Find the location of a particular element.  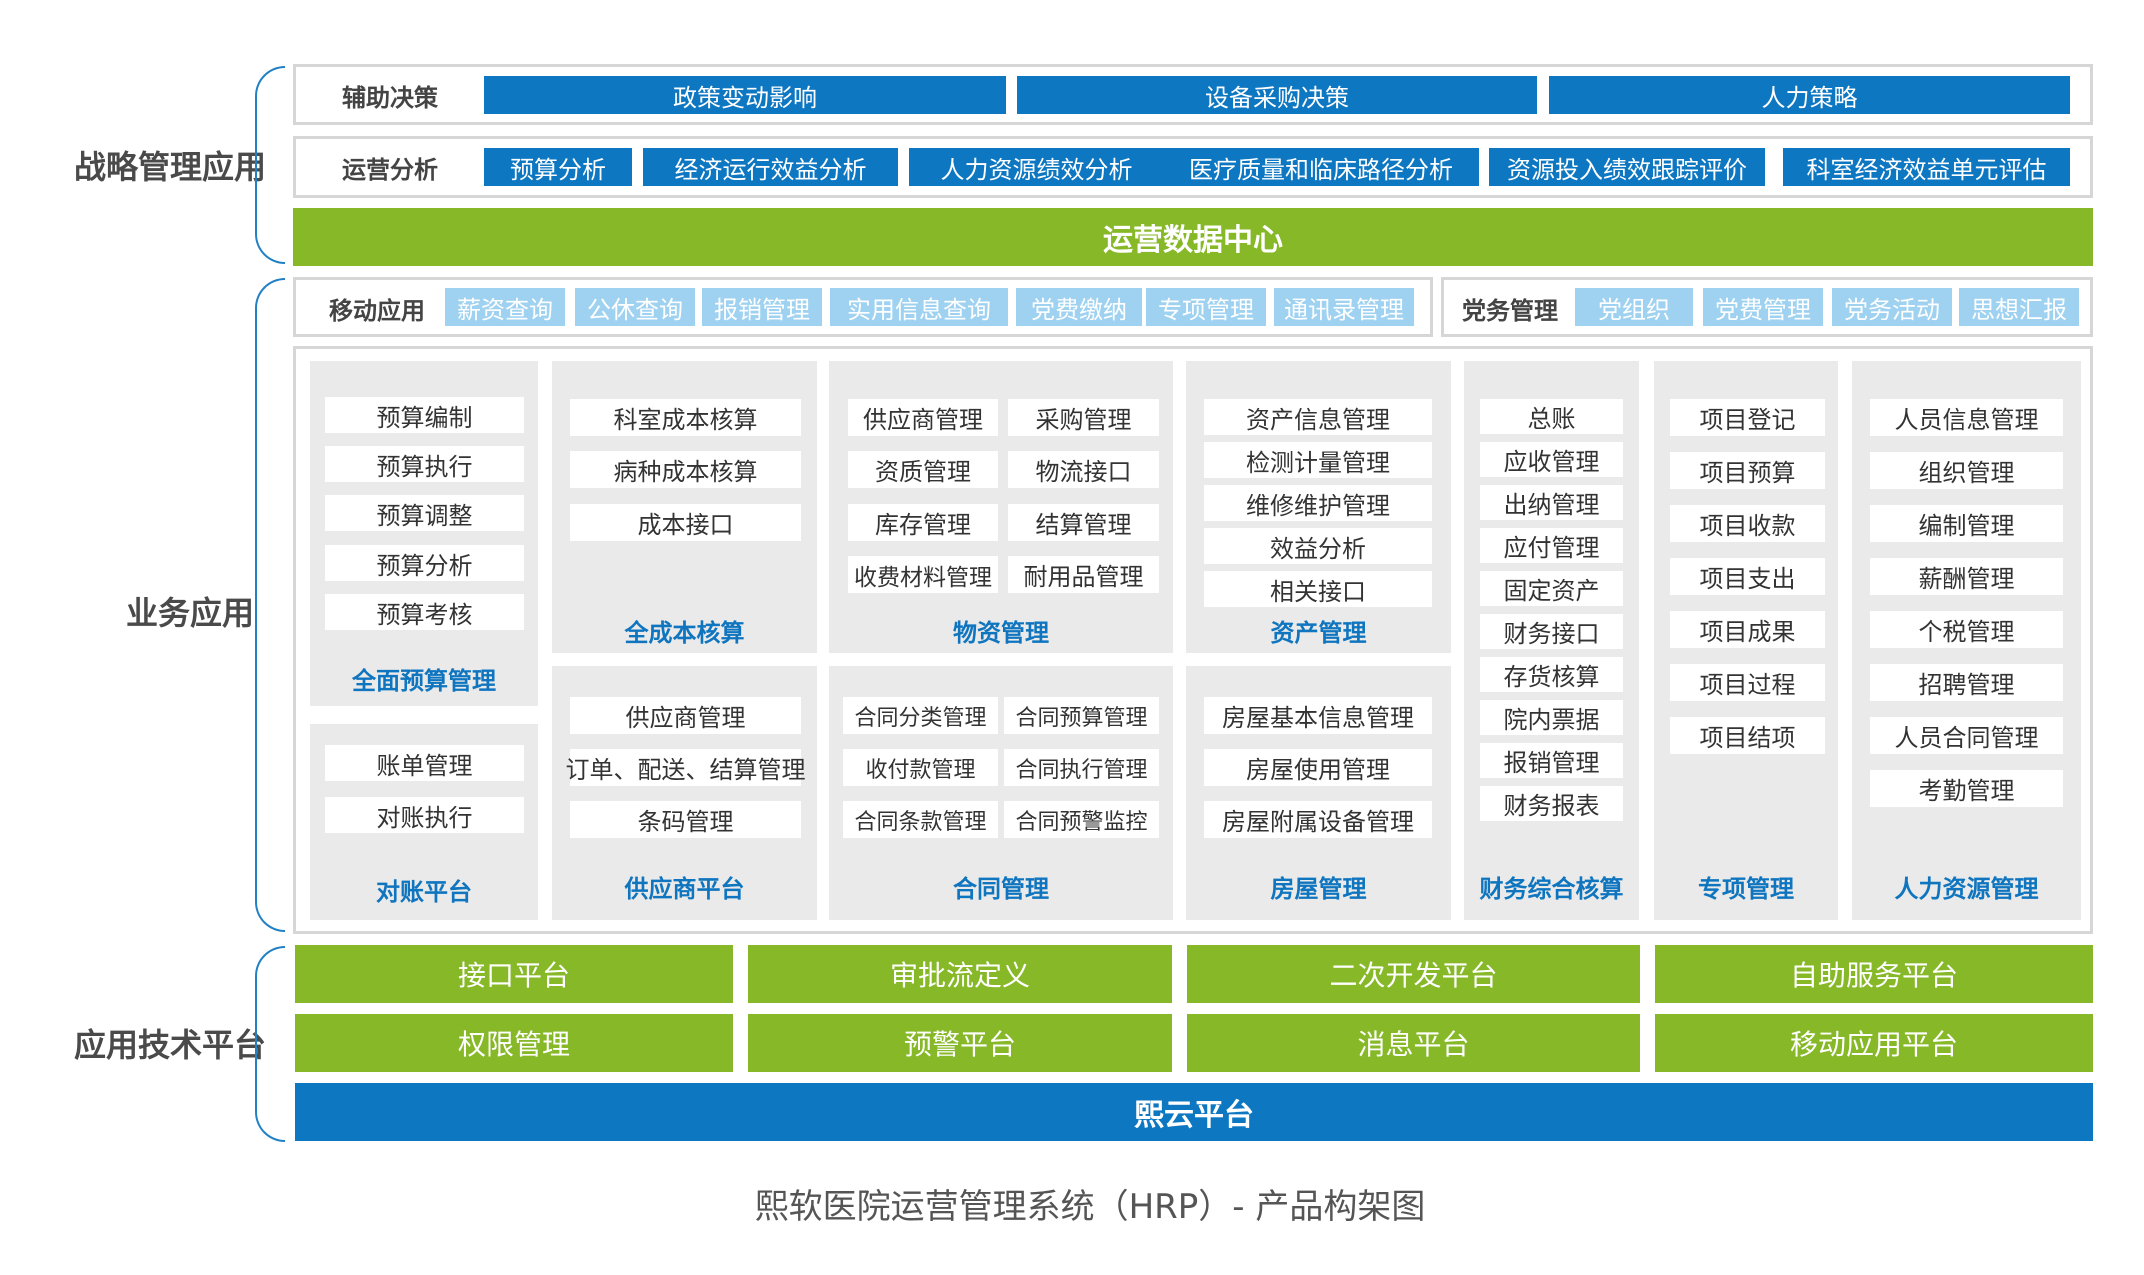

module-item: 检测计量管理 is located at coordinates (1318, 460).